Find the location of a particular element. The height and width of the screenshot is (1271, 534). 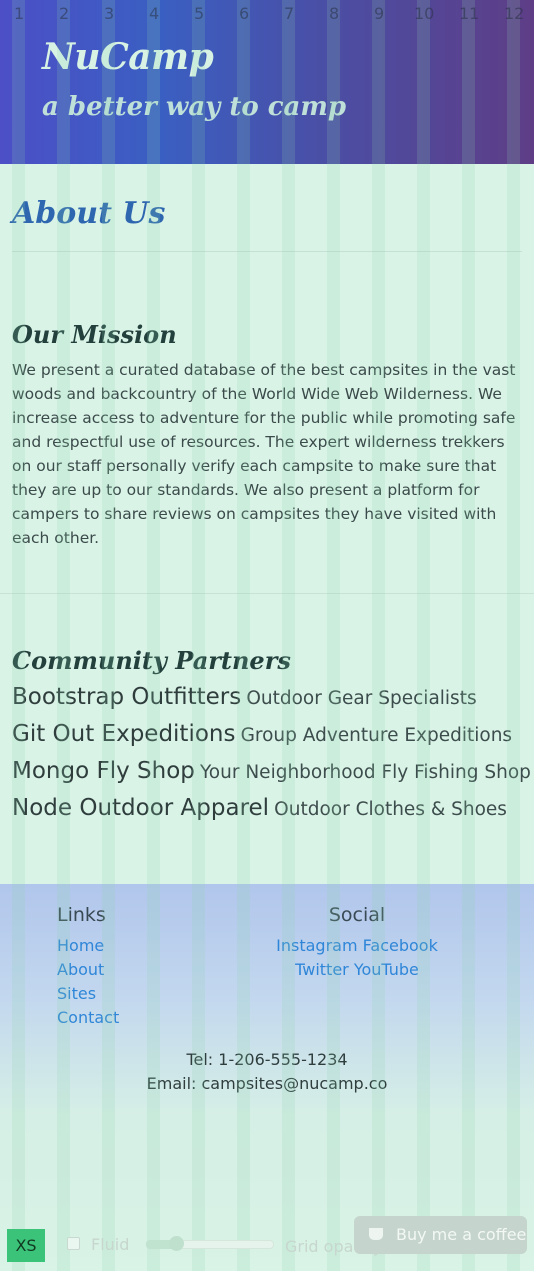

footer-links-column: Links Home About Sites Contact is located at coordinates (88, 967).